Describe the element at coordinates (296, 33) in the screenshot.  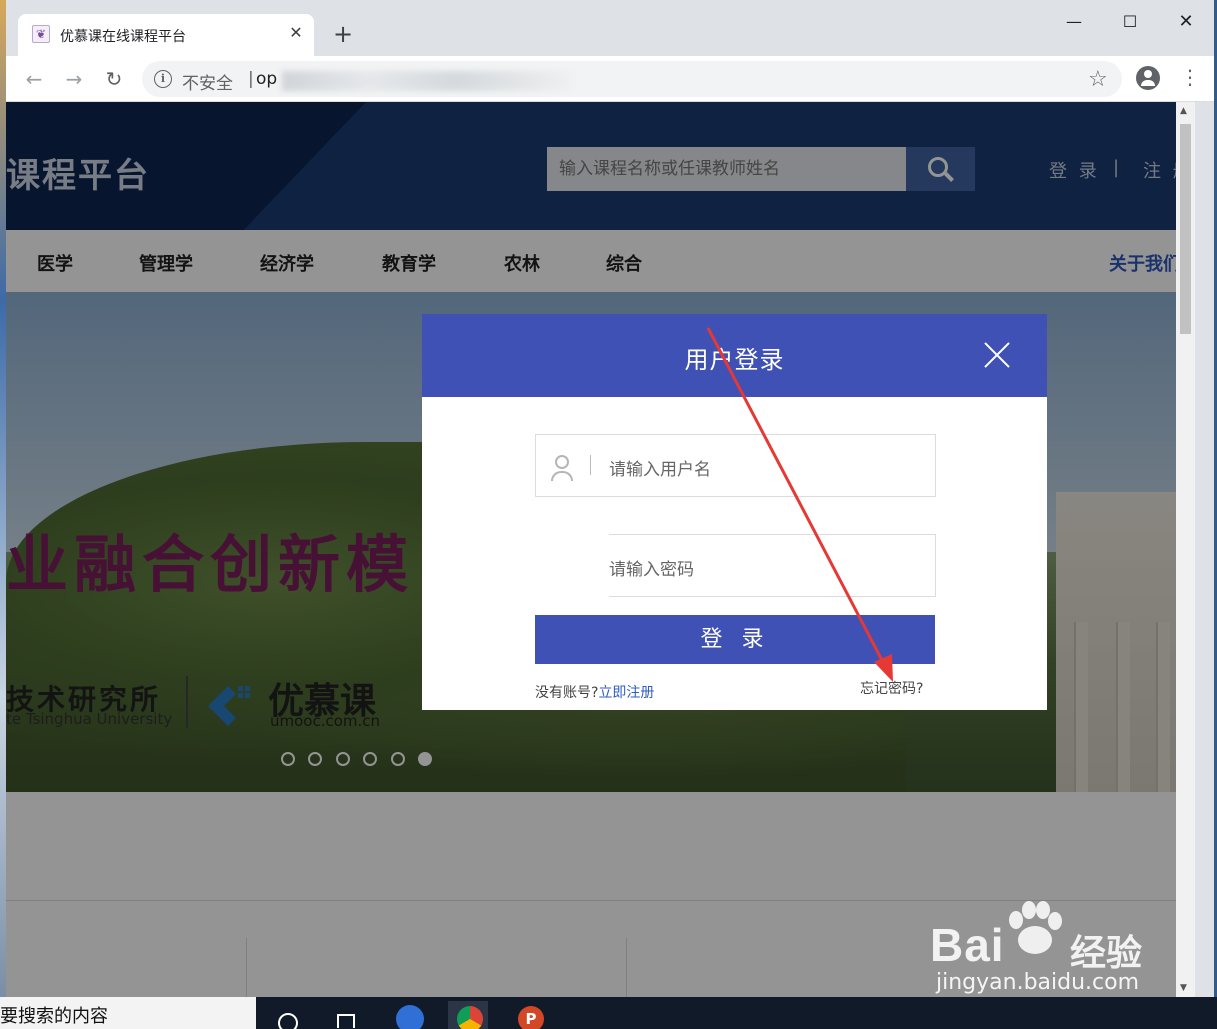
I see `tab-close-icon: ✕` at that location.